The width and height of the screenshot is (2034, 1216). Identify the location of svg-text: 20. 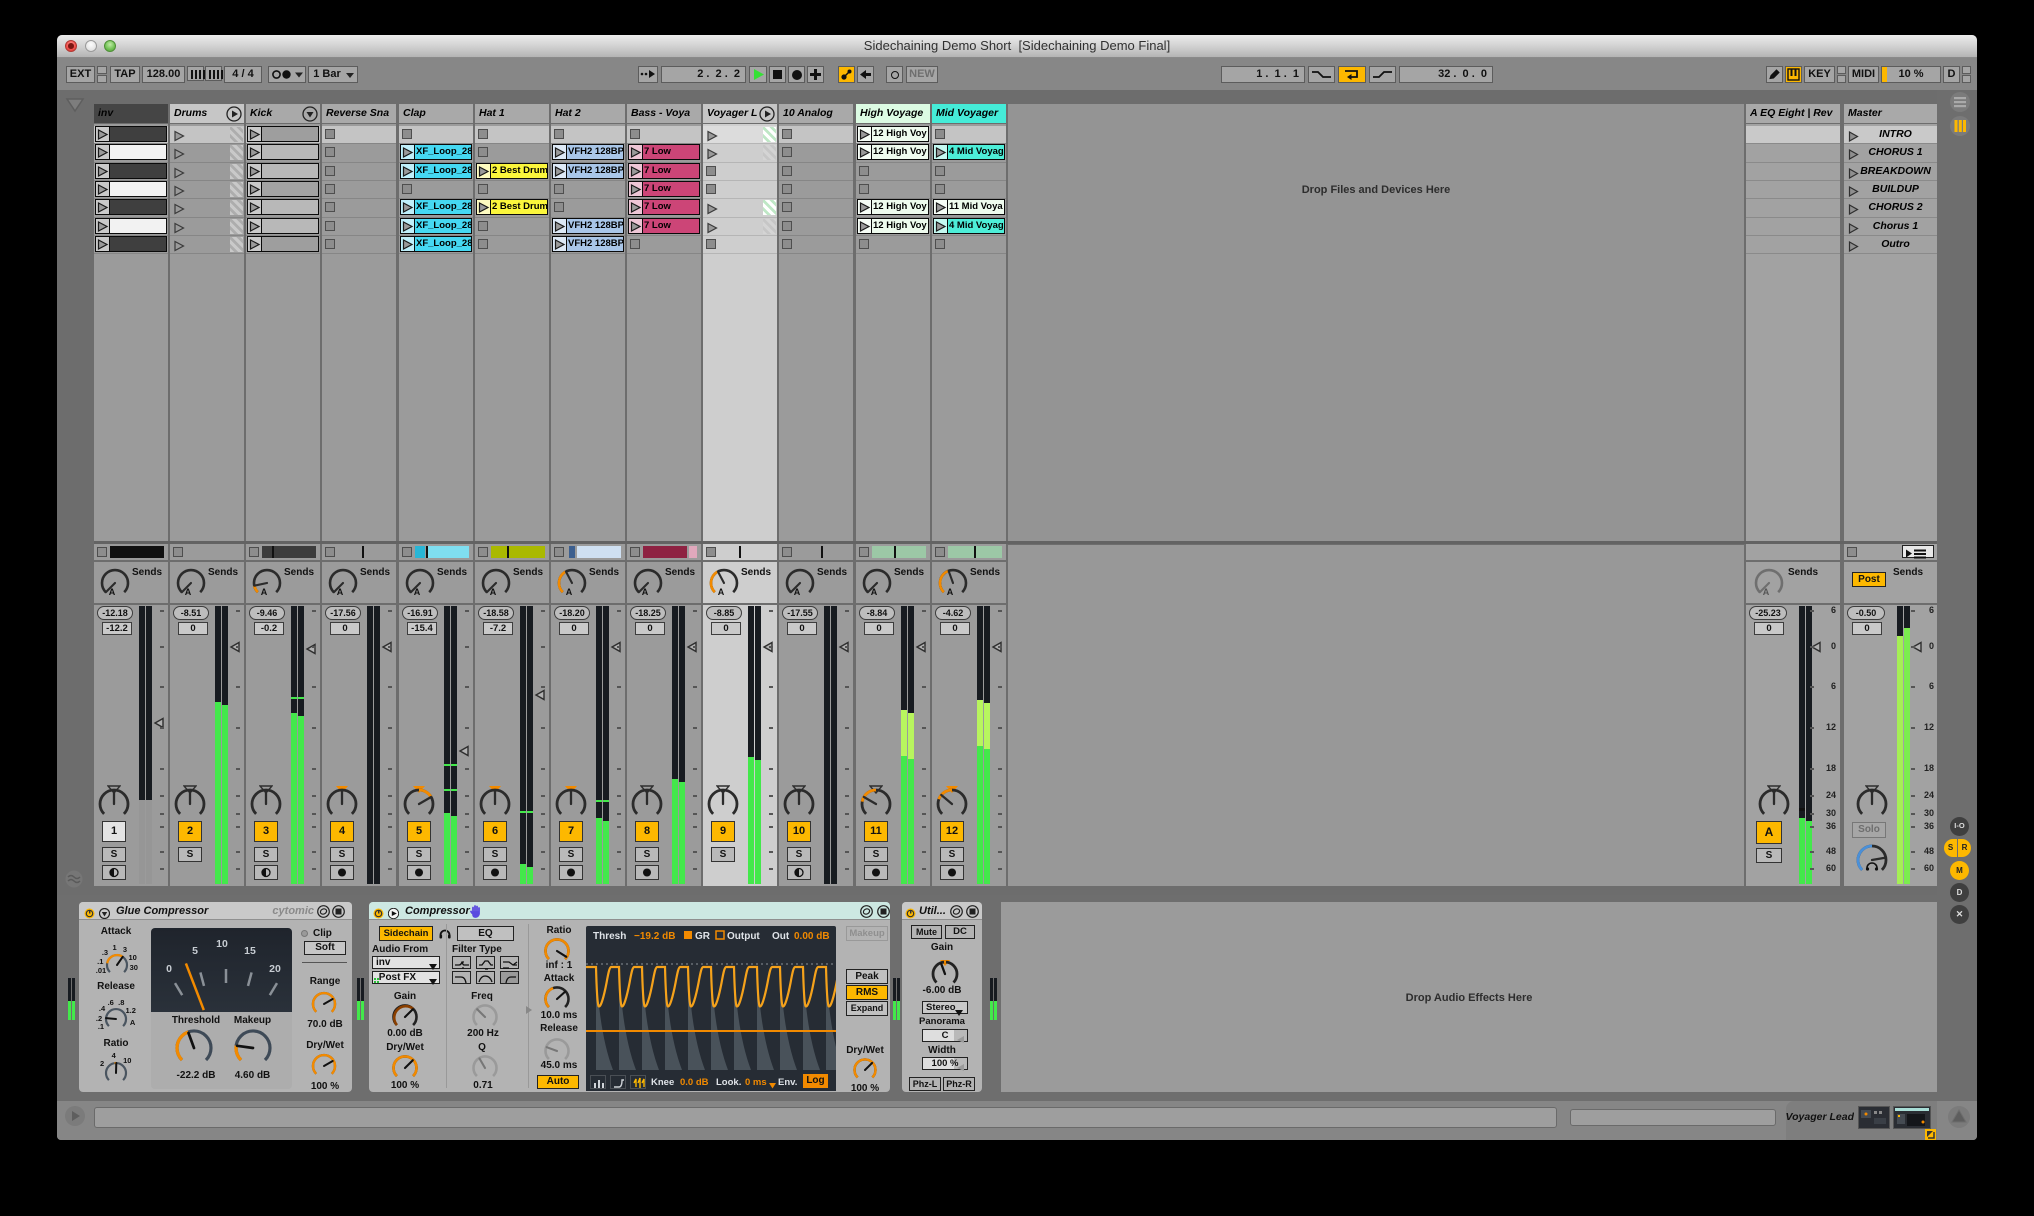
(275, 969).